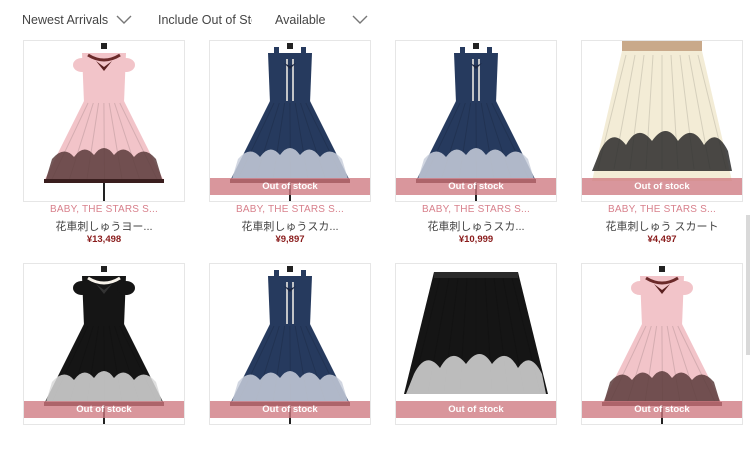 The height and width of the screenshot is (463, 750). What do you see at coordinates (290, 239) in the screenshot?
I see `product-price: ¥9,897` at bounding box center [290, 239].